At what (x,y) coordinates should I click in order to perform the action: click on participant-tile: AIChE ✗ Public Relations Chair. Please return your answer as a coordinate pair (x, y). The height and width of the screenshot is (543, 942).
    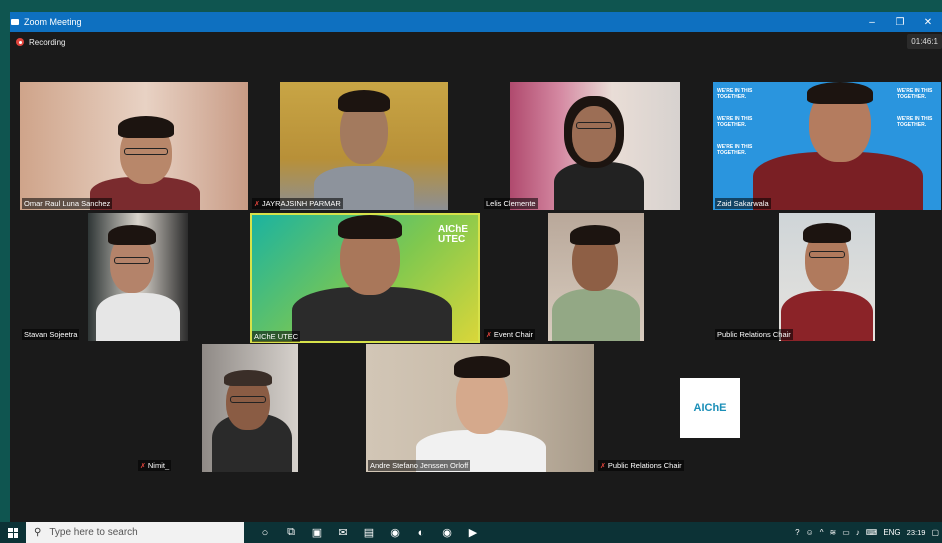
    Looking at the image, I should click on (710, 408).